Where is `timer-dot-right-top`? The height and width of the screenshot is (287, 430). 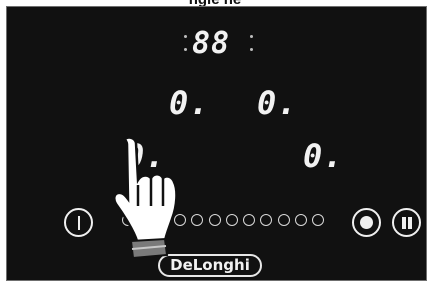 timer-dot-right-top is located at coordinates (251, 36).